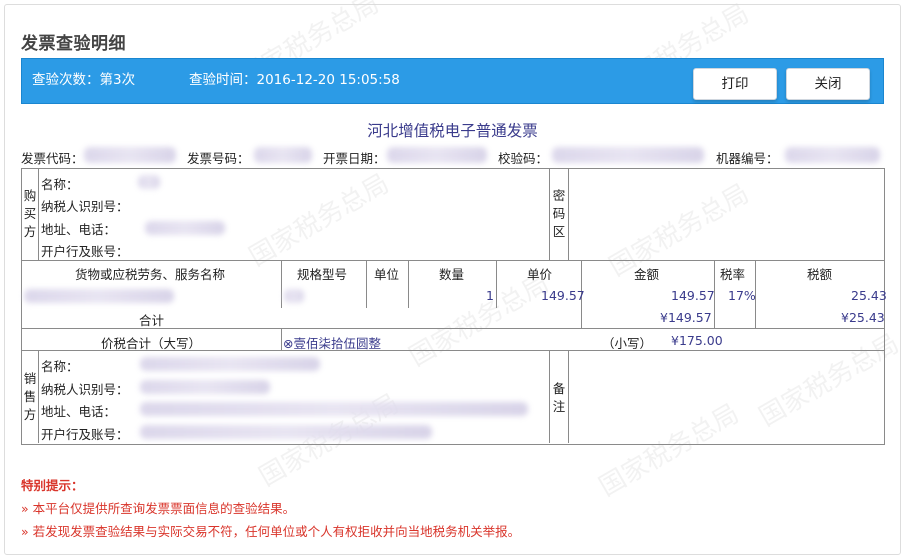 The image size is (905, 559). I want to click on notice-line: » 本平台仅提供所查询发票票面信息的查验结果。, so click(158, 508).